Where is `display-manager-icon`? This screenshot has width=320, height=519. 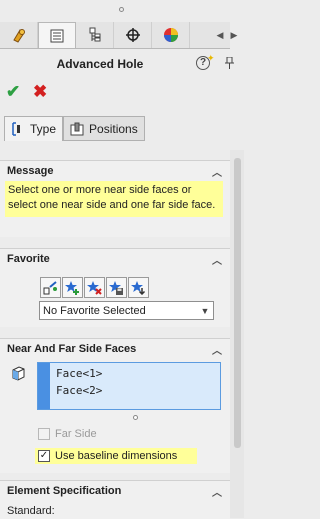
display-manager-icon is located at coordinates (170, 35).